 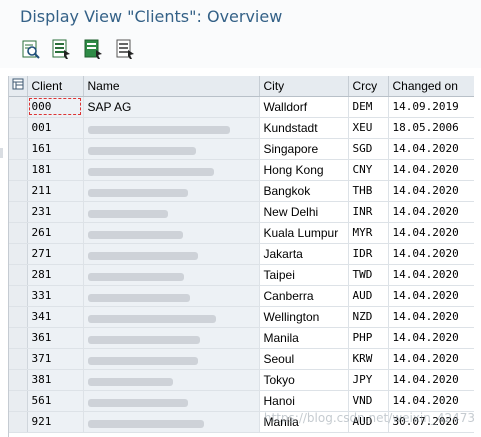 What do you see at coordinates (304, 107) in the screenshot?
I see `cell-city: Walldorf` at bounding box center [304, 107].